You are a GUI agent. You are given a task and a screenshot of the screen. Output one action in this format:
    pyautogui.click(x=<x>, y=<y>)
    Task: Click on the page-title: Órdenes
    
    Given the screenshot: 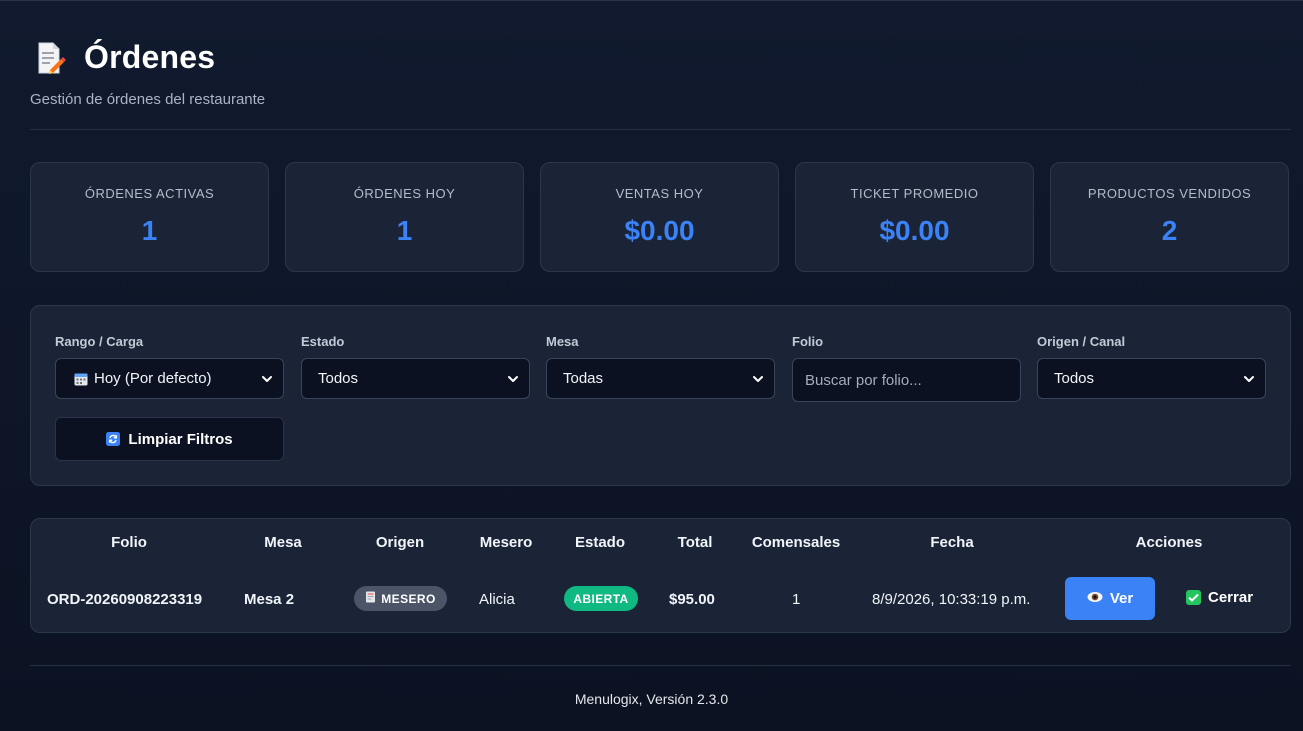 What is the action you would take?
    pyautogui.click(x=150, y=57)
    